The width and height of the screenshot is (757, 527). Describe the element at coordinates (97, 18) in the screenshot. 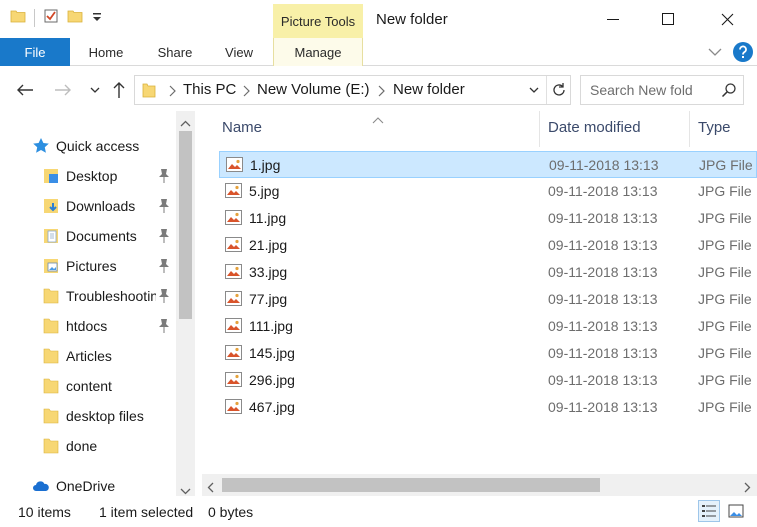

I see `customize-qat-icon` at that location.